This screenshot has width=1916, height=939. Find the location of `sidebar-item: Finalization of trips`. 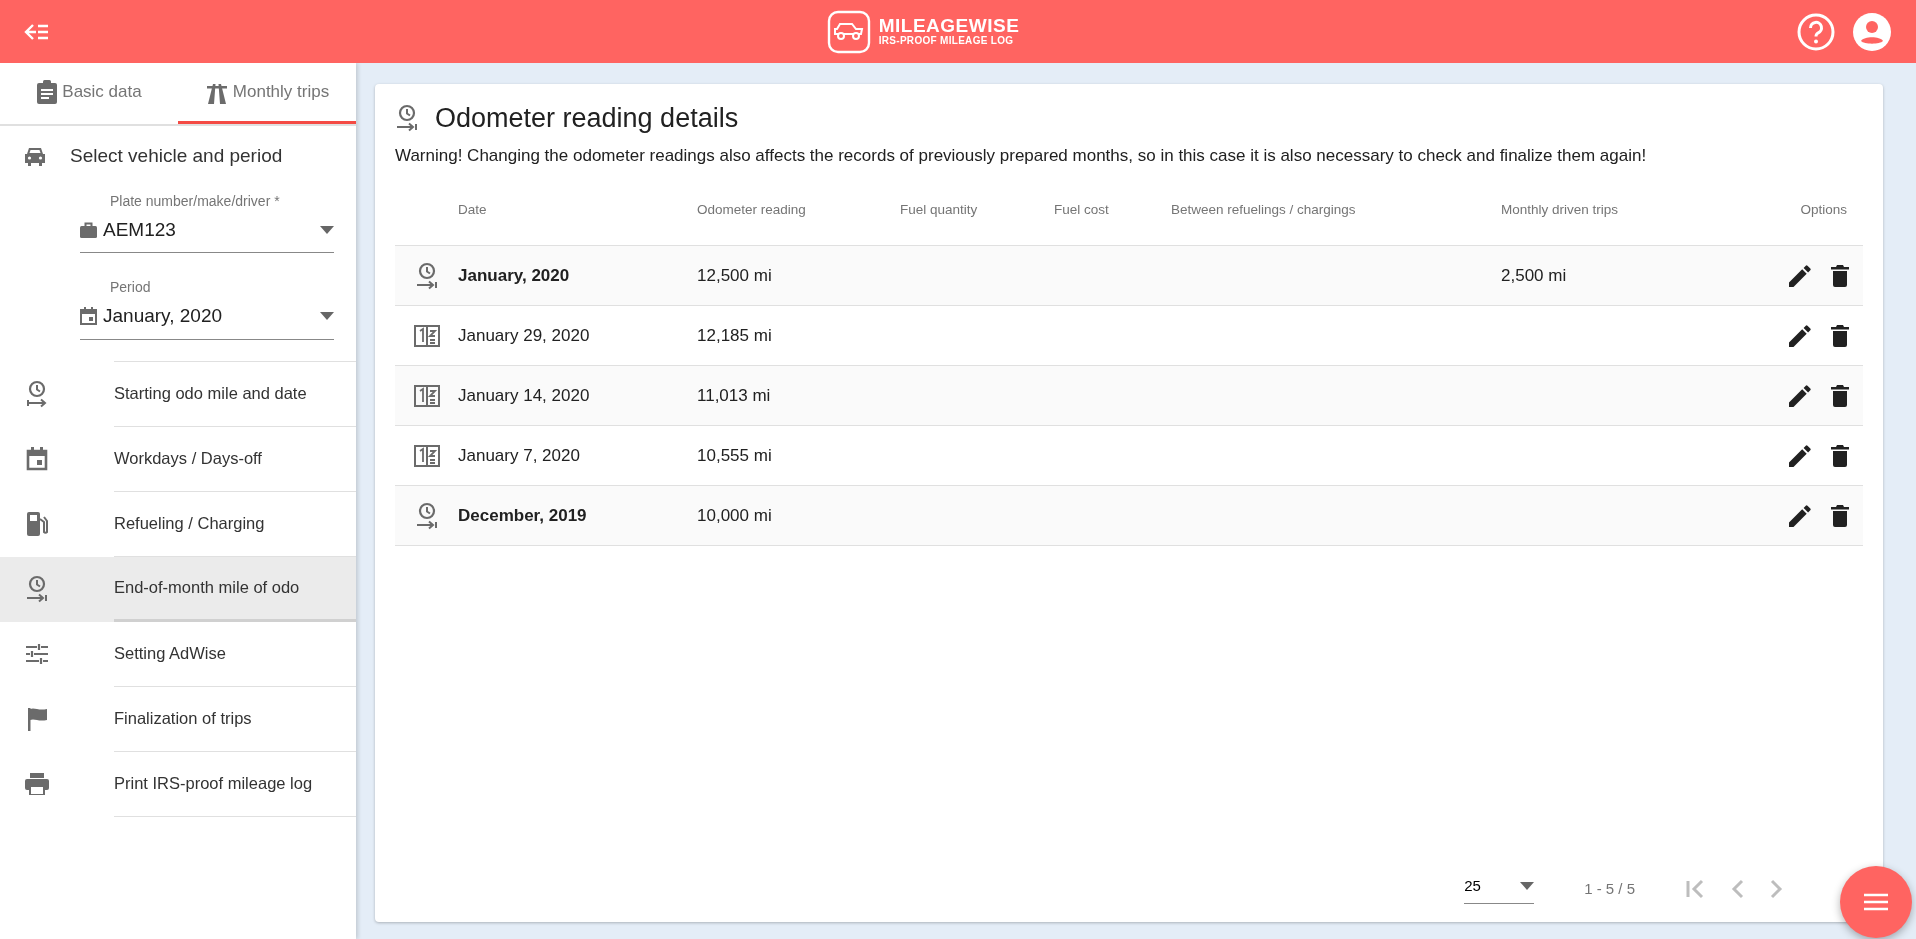

sidebar-item: Finalization of trips is located at coordinates (178, 719).